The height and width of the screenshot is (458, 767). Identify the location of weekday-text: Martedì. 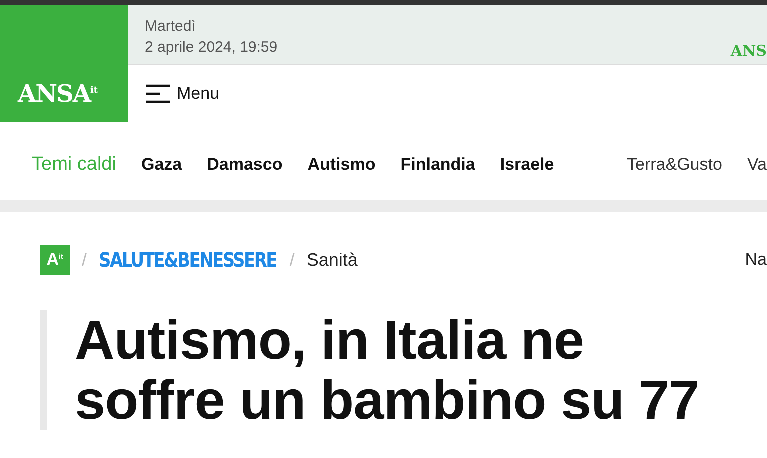
(171, 27).